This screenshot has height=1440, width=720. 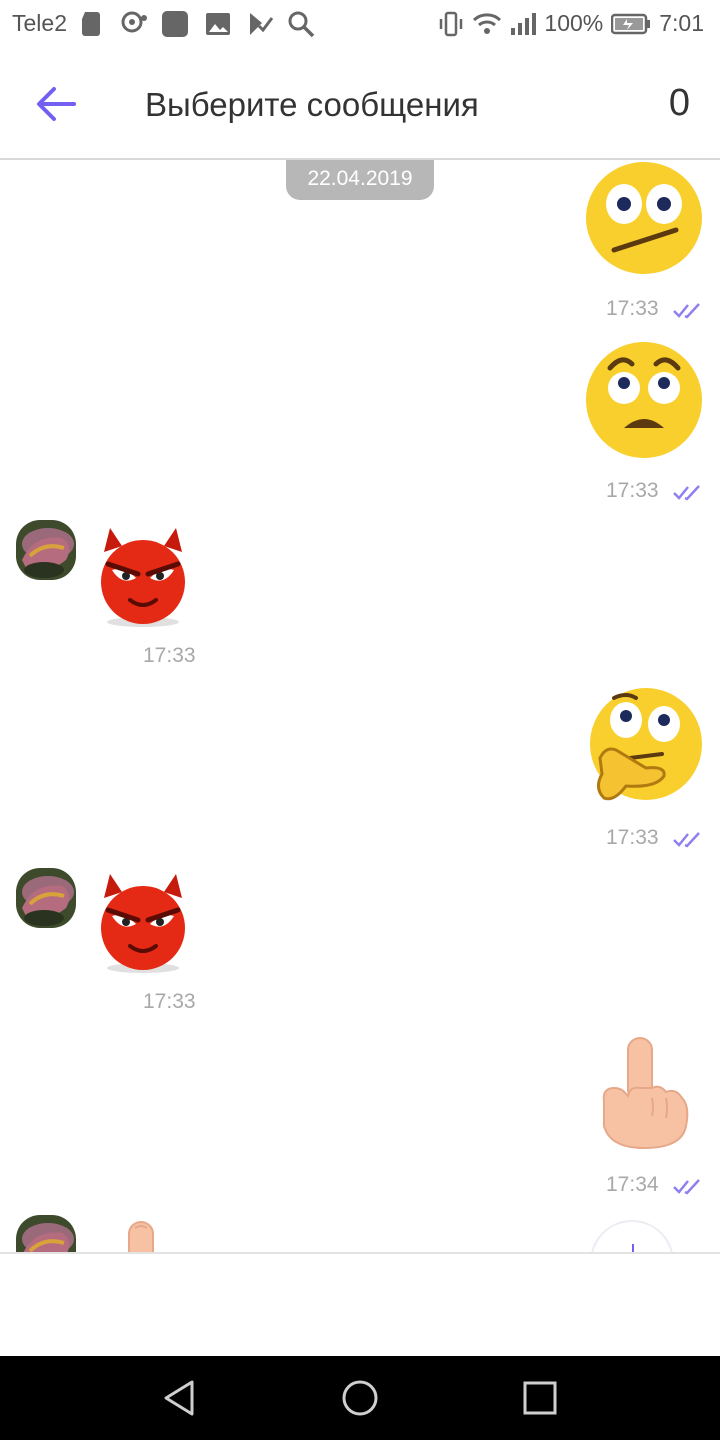 I want to click on skeptical-face-sticker, so click(x=644, y=218).